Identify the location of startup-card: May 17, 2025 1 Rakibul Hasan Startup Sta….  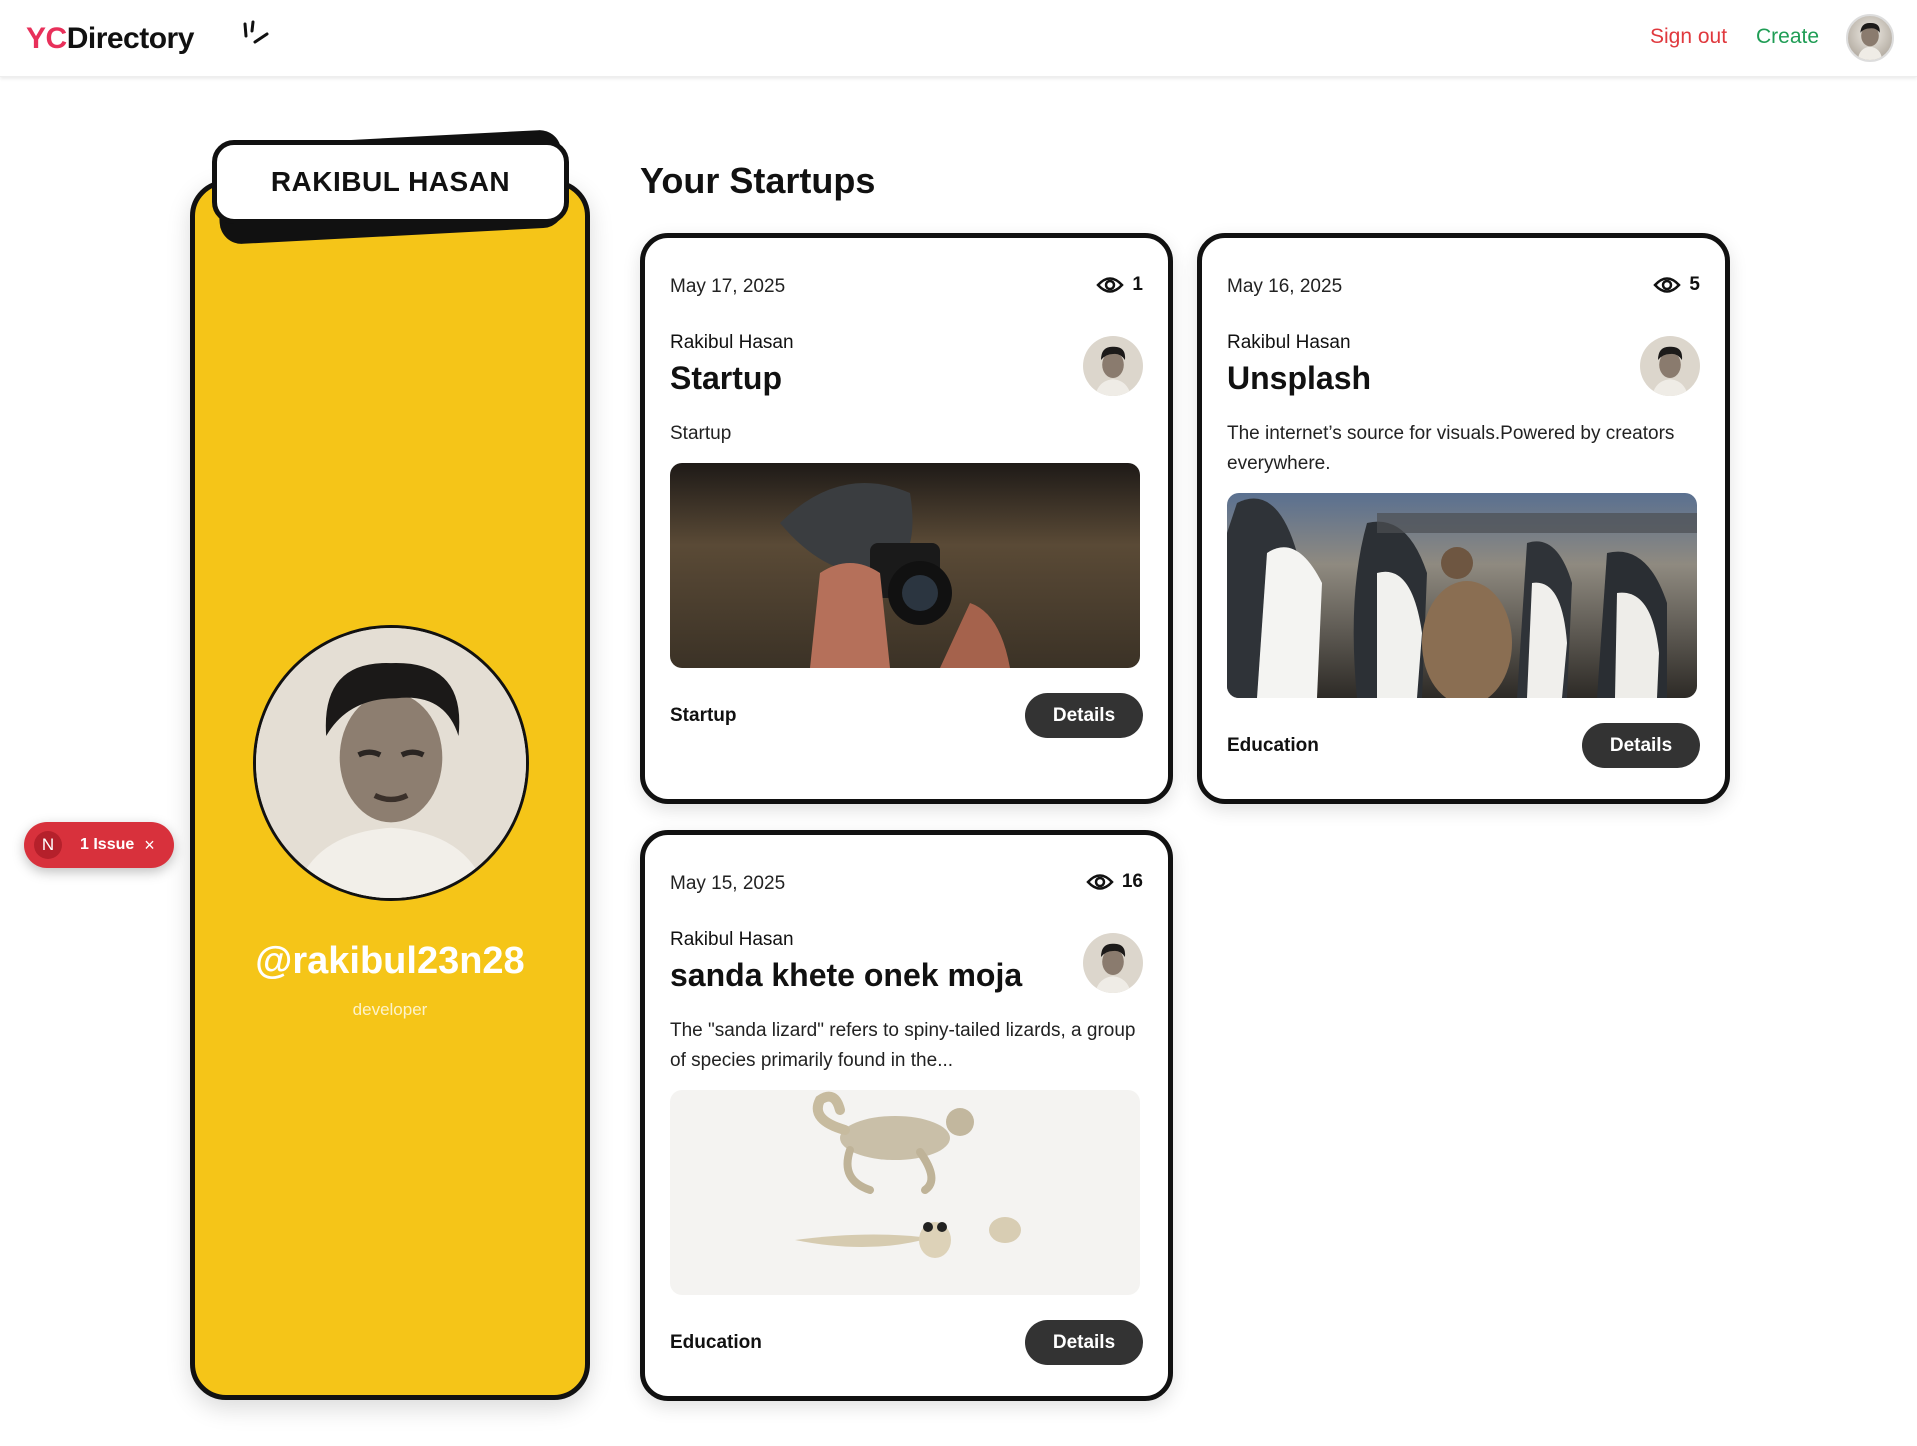
(906, 518).